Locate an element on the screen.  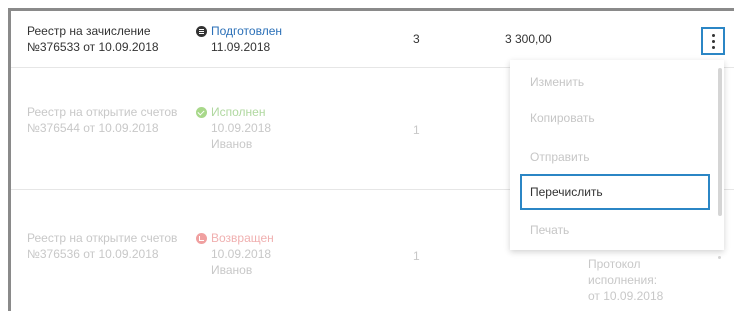
row-dot-indicator is located at coordinates (719, 257).